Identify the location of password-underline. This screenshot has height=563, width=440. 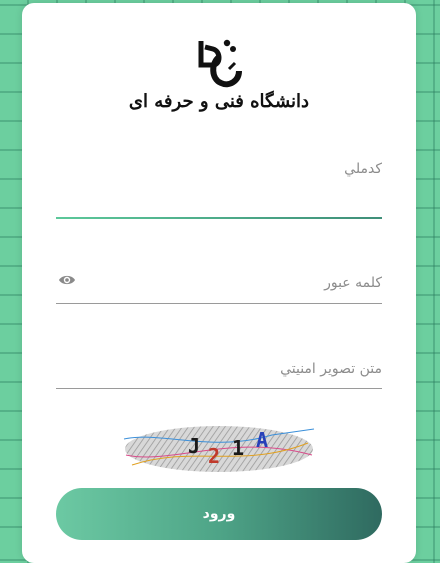
(219, 303).